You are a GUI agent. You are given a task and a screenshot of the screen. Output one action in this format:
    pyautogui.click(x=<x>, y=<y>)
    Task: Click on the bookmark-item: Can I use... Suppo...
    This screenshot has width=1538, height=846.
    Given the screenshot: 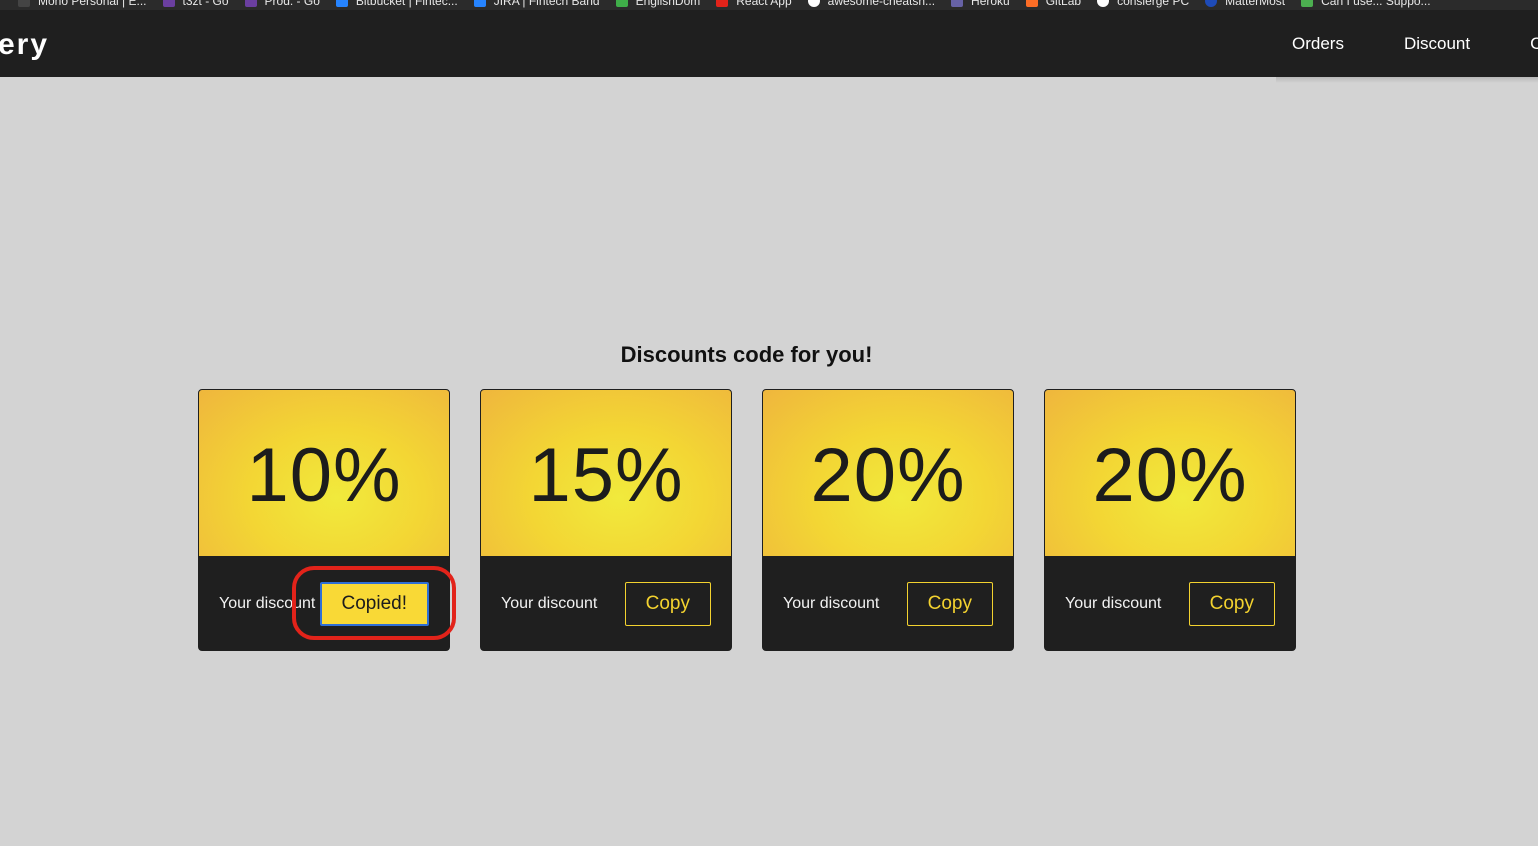 What is the action you would take?
    pyautogui.click(x=1366, y=4)
    